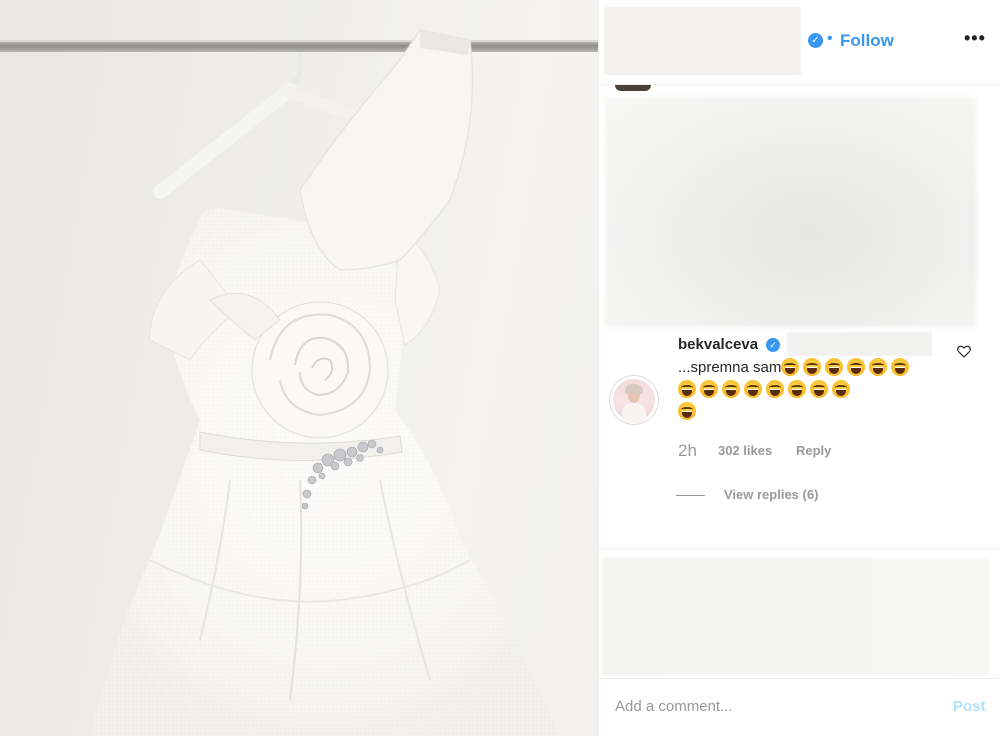  What do you see at coordinates (969, 706) in the screenshot?
I see `post-comment-button: Post` at bounding box center [969, 706].